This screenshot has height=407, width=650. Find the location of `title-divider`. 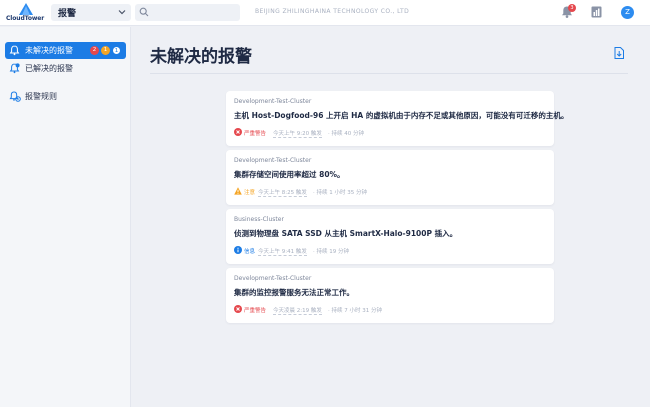

title-divider is located at coordinates (389, 73).